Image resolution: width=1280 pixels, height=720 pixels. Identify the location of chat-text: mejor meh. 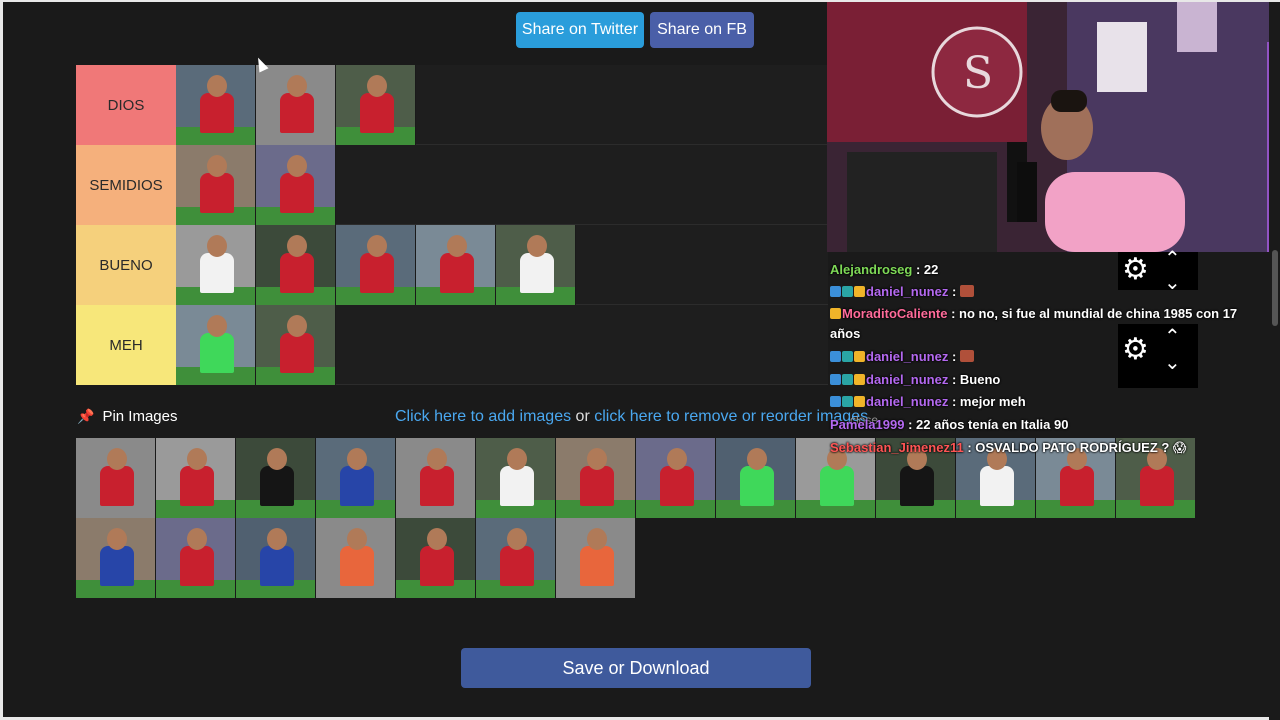
(992, 401).